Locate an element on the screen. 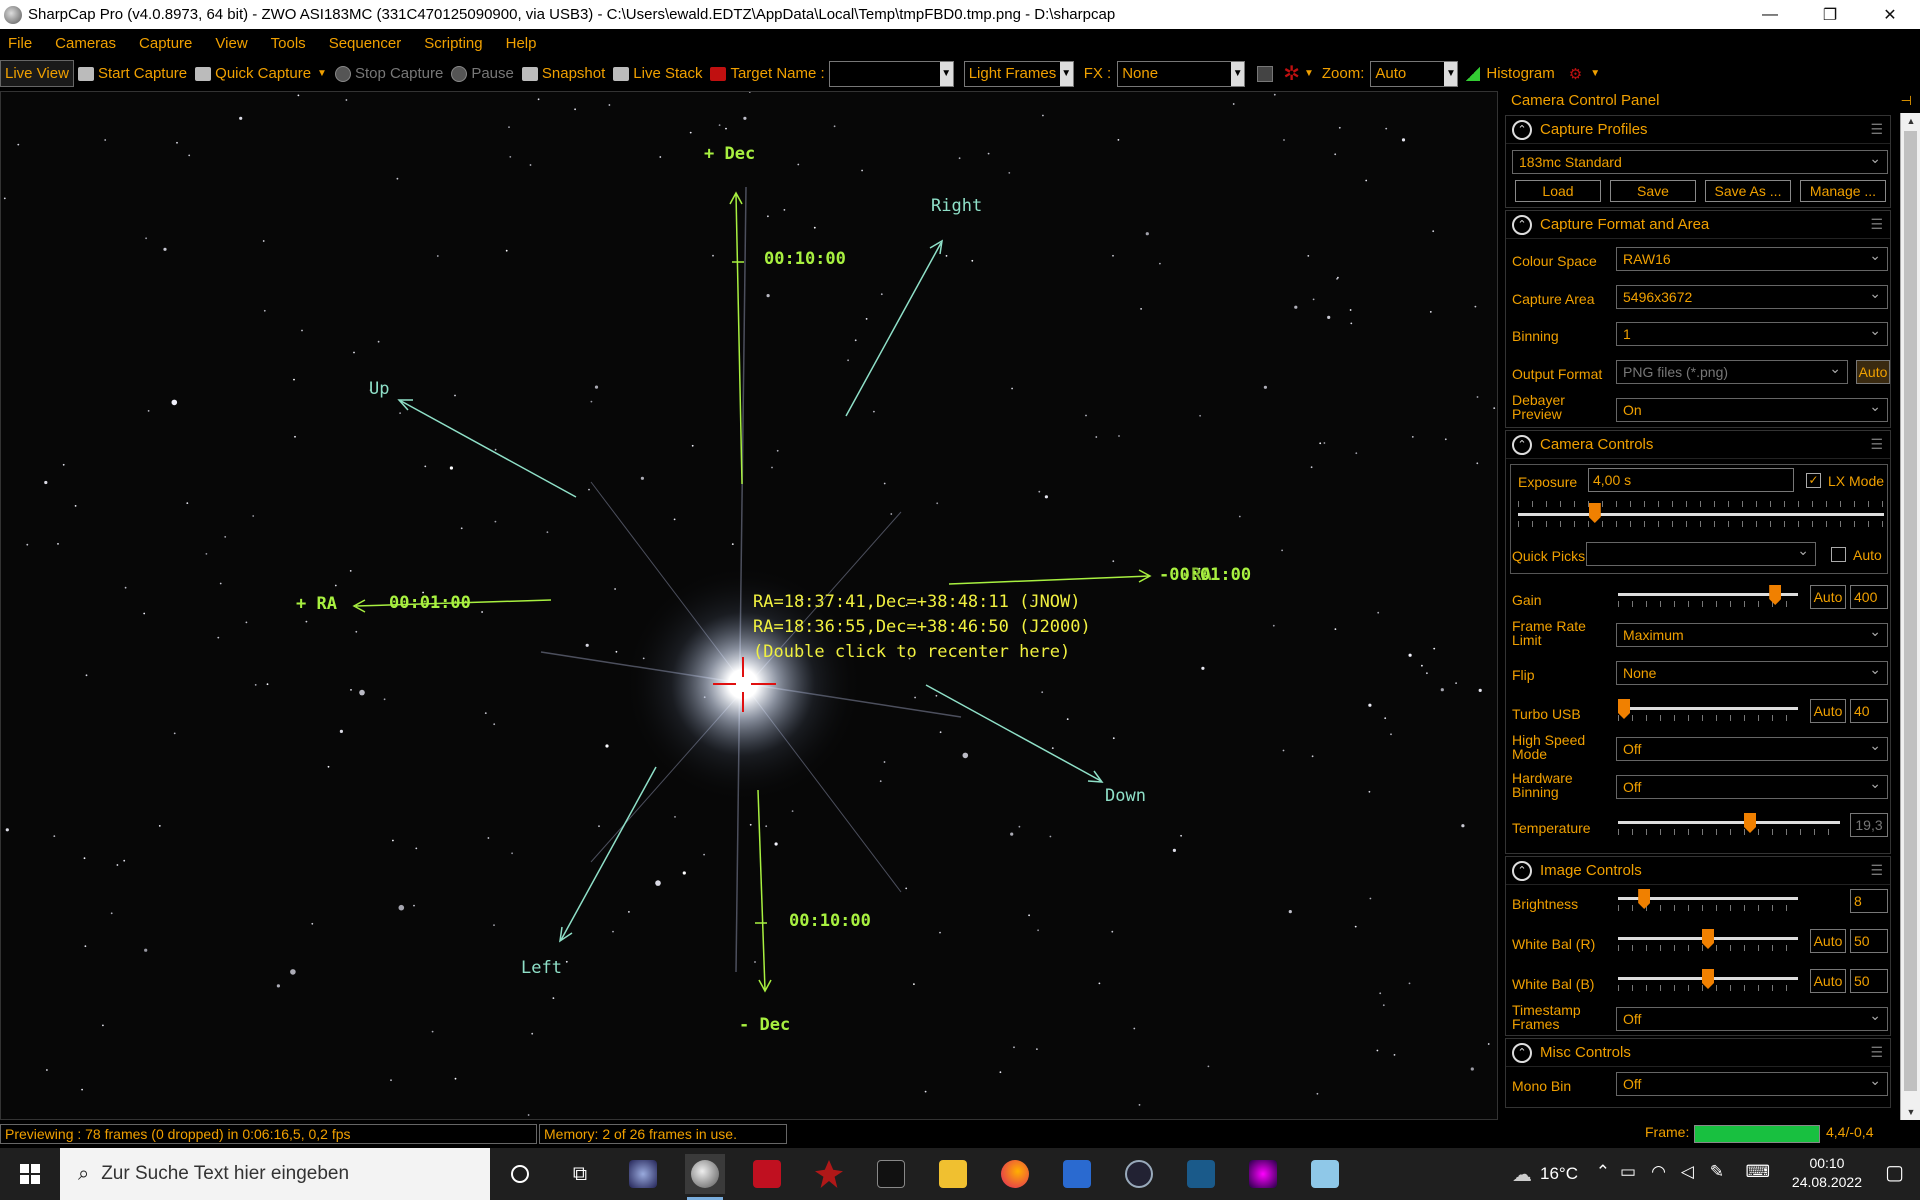  menu-capture: Capture is located at coordinates (165, 43).